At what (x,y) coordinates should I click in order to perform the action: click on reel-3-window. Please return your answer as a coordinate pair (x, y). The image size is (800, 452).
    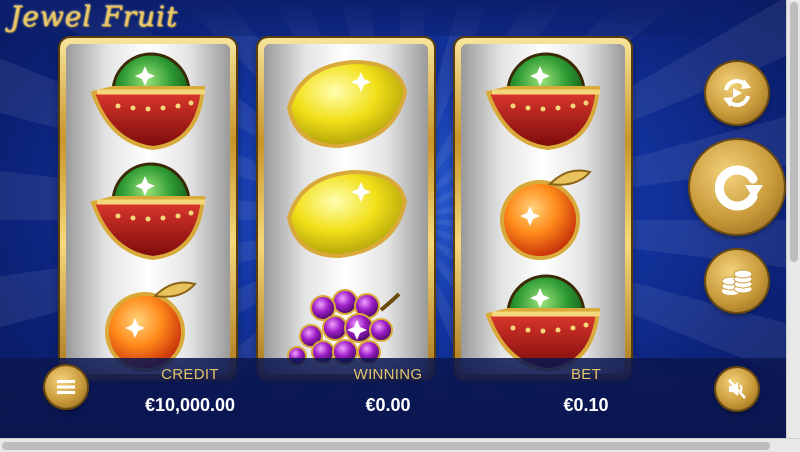
    Looking at the image, I should click on (543, 209).